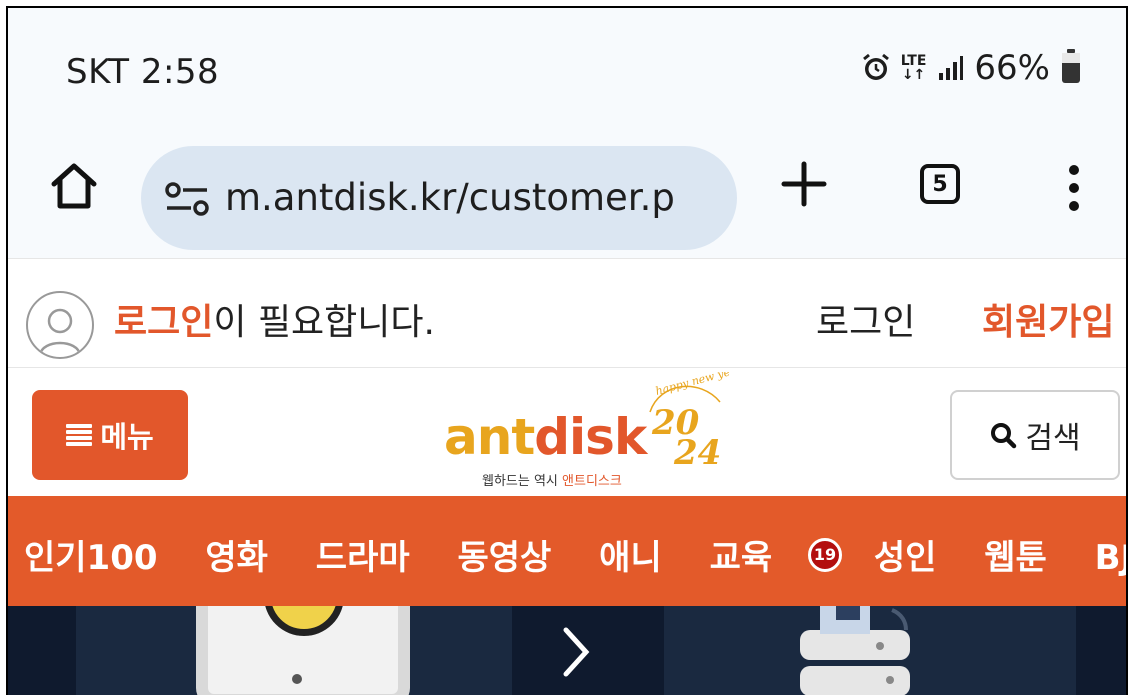 Image resolution: width=1134 pixels, height=695 pixels. I want to click on address-bar: m.antdisk.kr/customer.p, so click(439, 198).